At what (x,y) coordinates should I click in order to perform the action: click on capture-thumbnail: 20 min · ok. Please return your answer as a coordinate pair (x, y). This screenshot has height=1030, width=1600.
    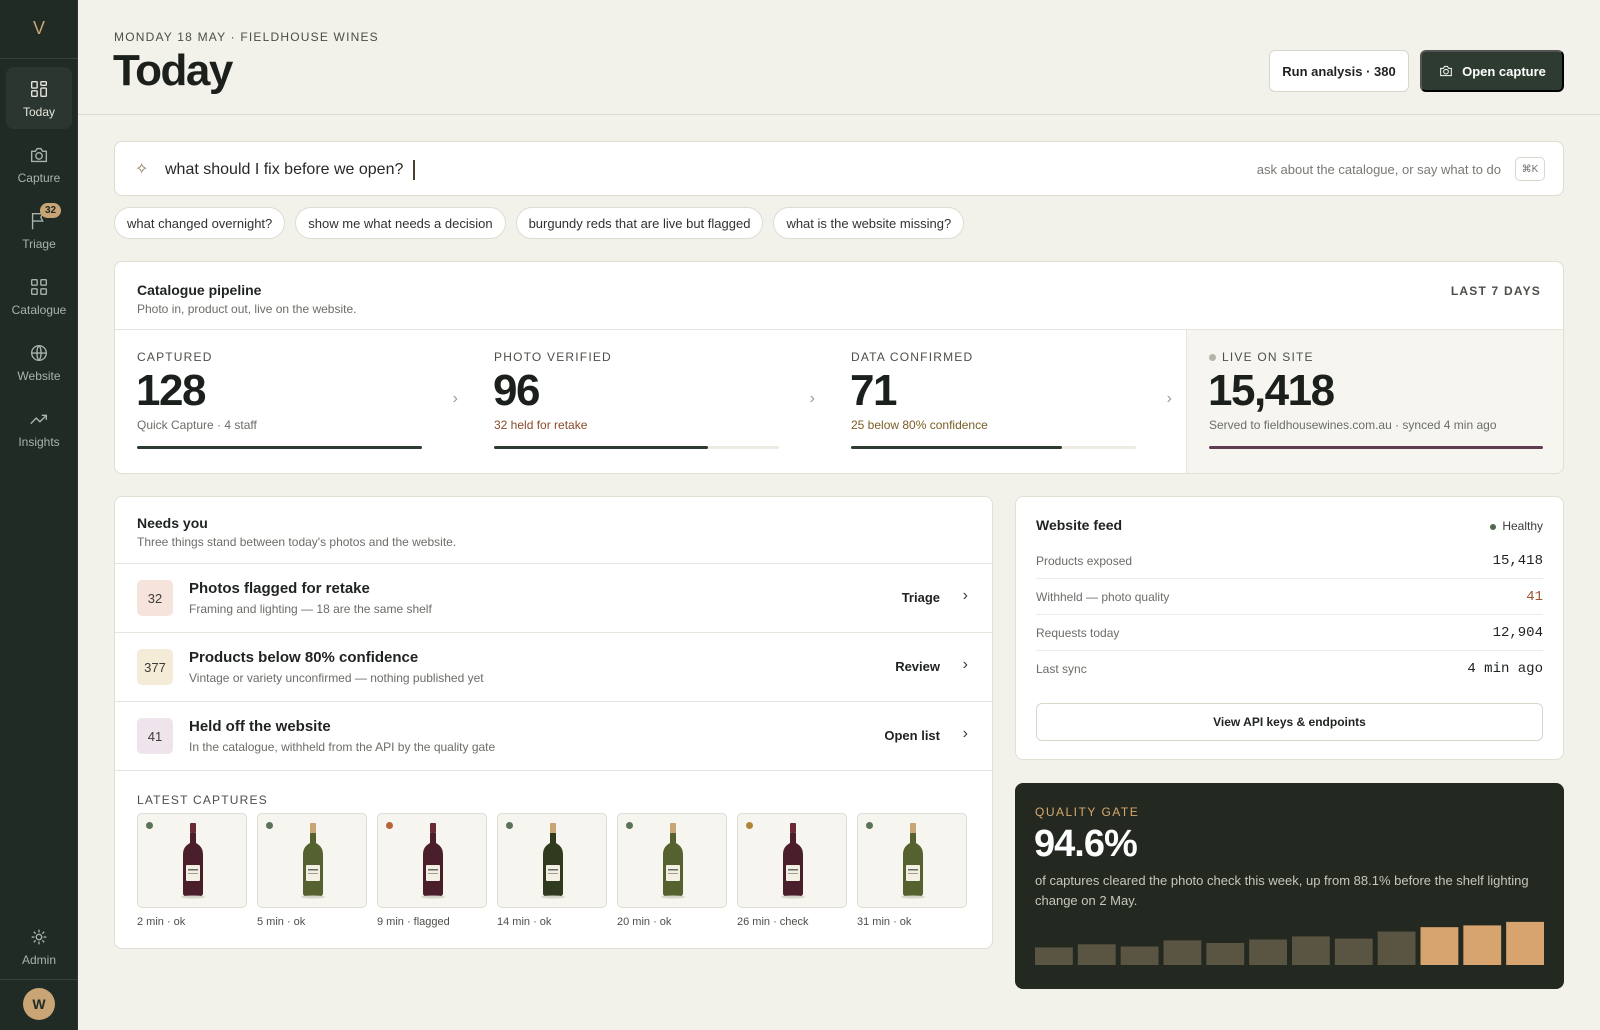
    Looking at the image, I should click on (672, 870).